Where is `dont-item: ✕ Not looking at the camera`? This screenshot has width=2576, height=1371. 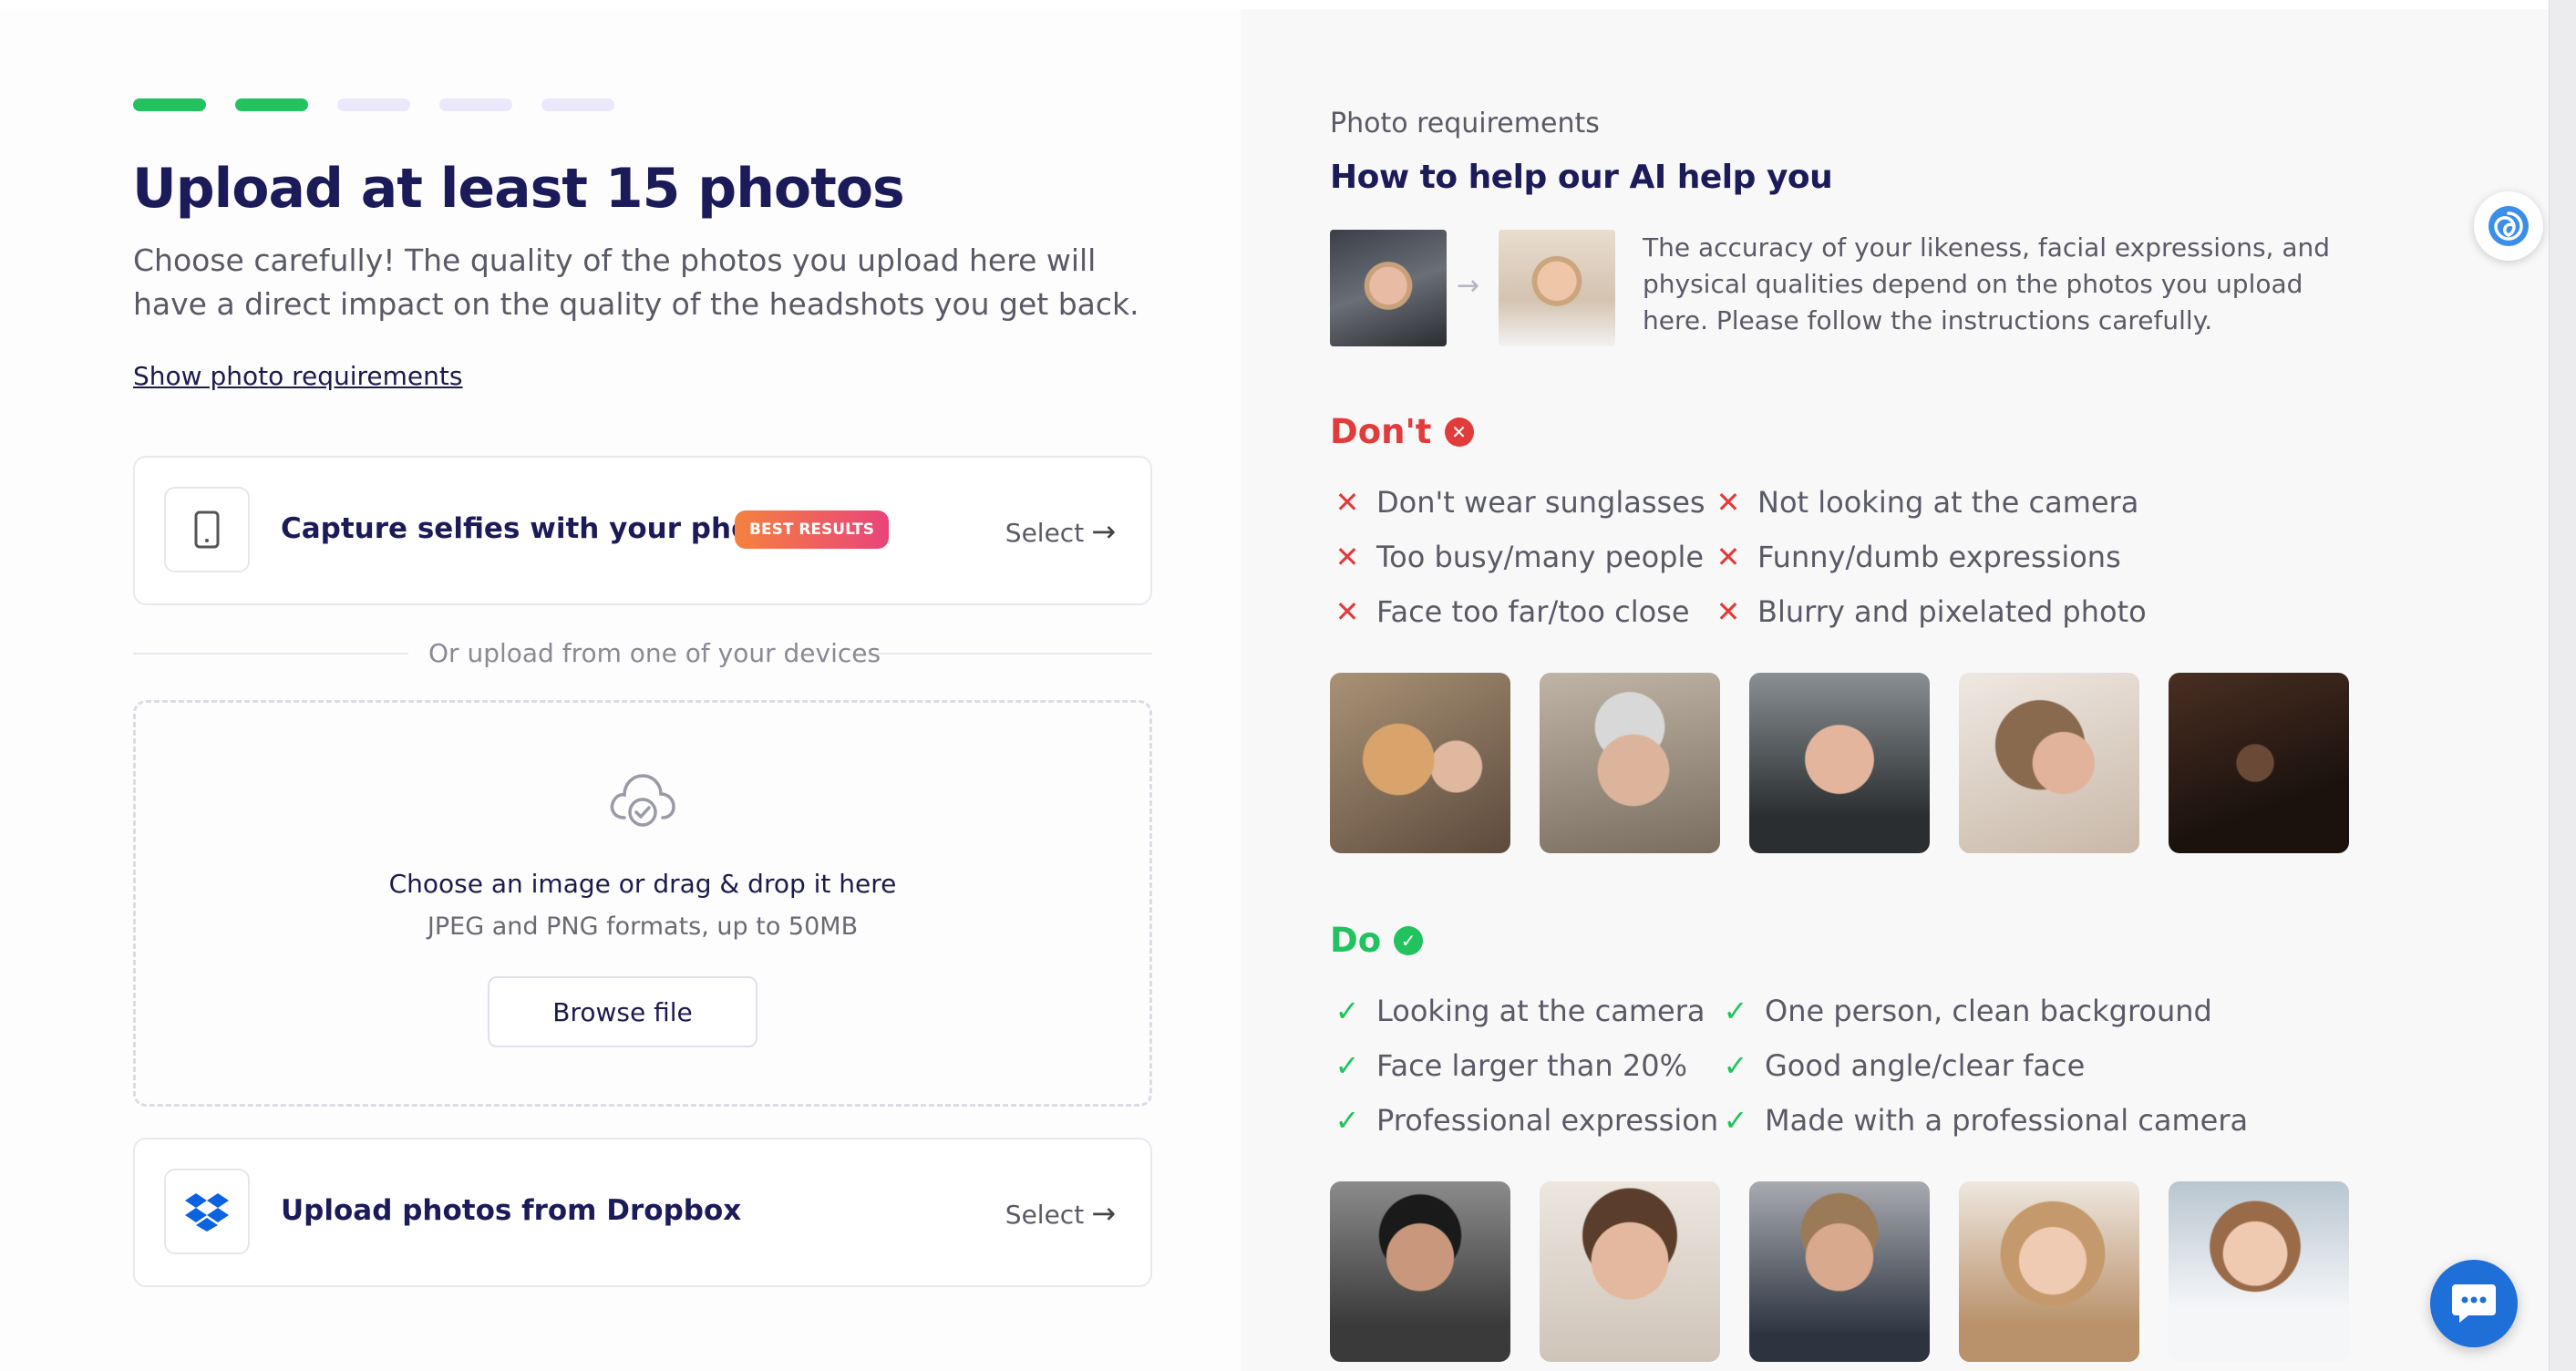
dont-item: ✕ Not looking at the camera is located at coordinates (1927, 502).